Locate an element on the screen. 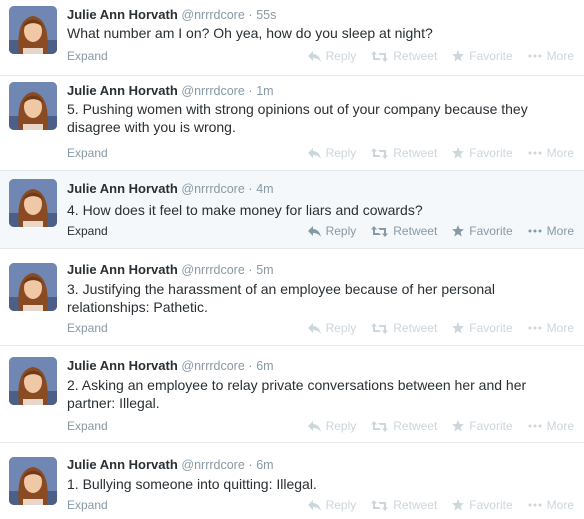 This screenshot has width=584, height=519. tweet-timestamp: 5m is located at coordinates (264, 270).